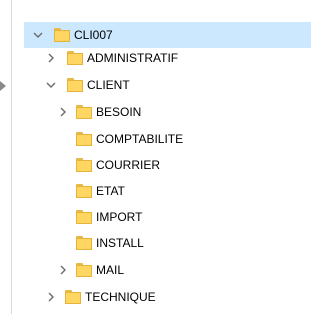  What do you see at coordinates (3, 86) in the screenshot?
I see `pointer-arrow-icon` at bounding box center [3, 86].